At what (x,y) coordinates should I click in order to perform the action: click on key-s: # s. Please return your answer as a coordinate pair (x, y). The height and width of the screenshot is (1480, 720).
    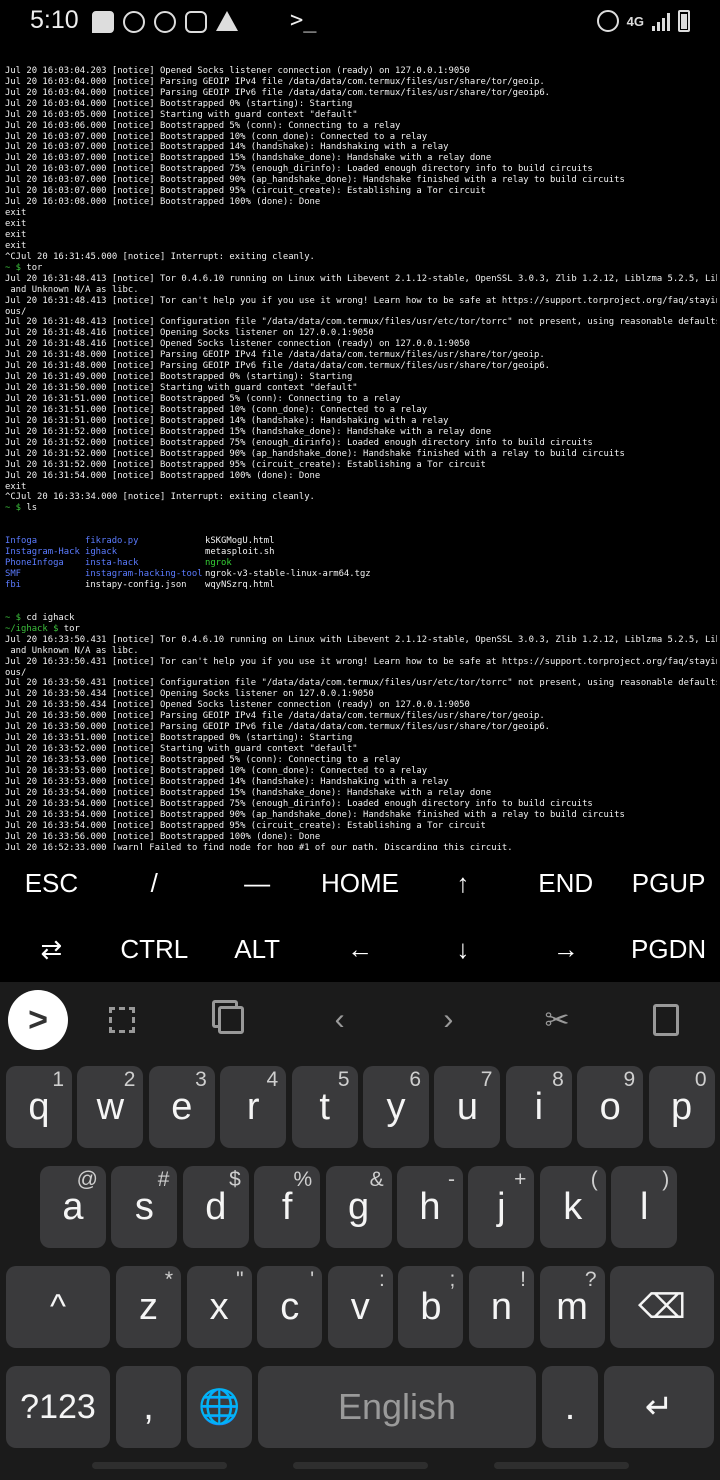
    Looking at the image, I should click on (144, 1207).